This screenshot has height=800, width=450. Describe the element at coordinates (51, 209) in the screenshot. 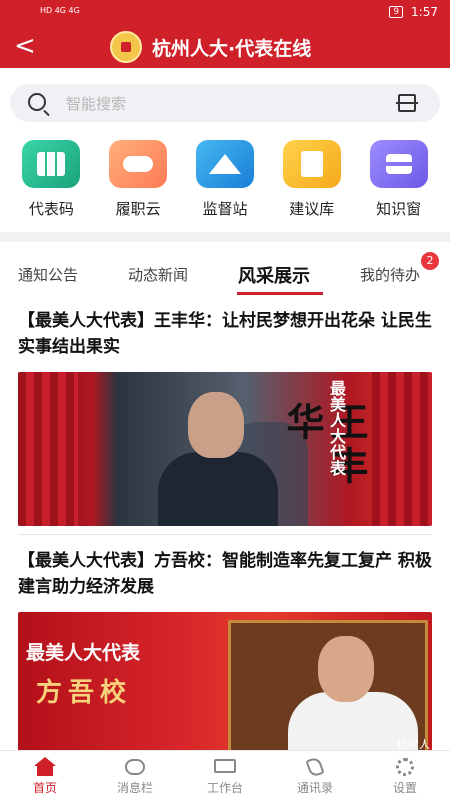

I see `quick-action-label: 代表码` at that location.